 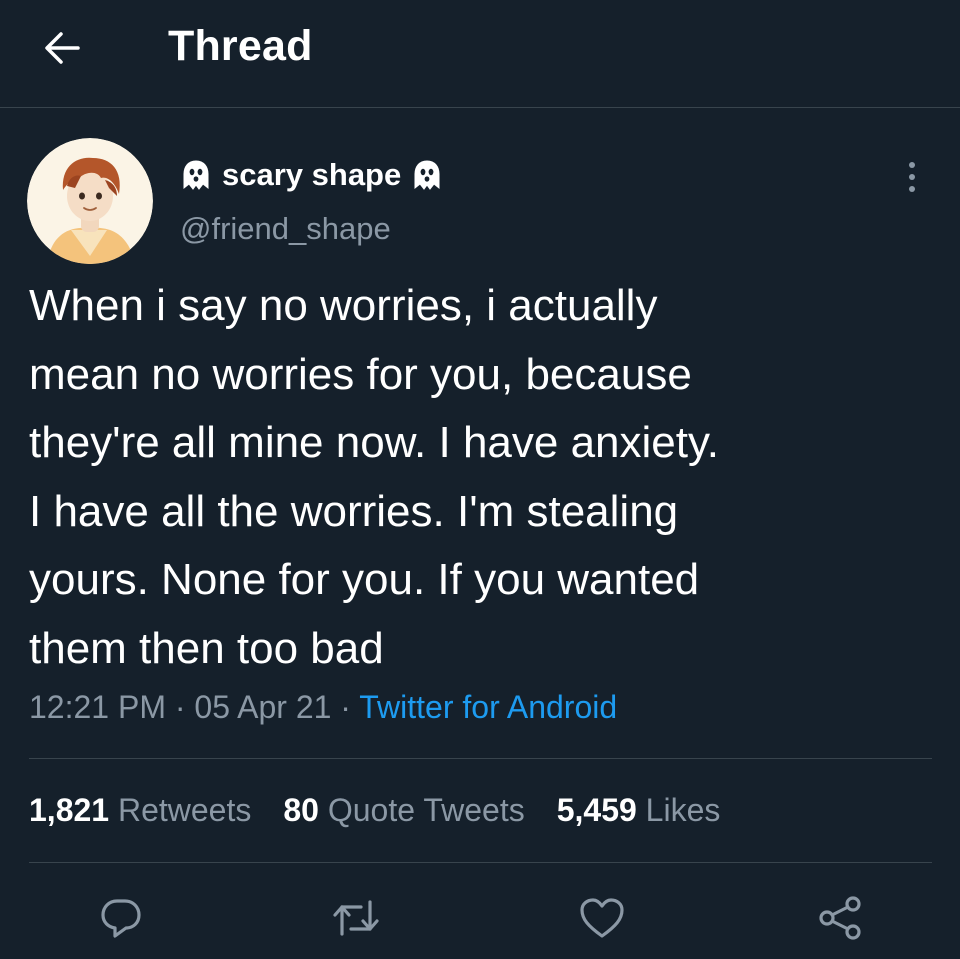 What do you see at coordinates (240, 46) in the screenshot?
I see `page-title: Thread` at bounding box center [240, 46].